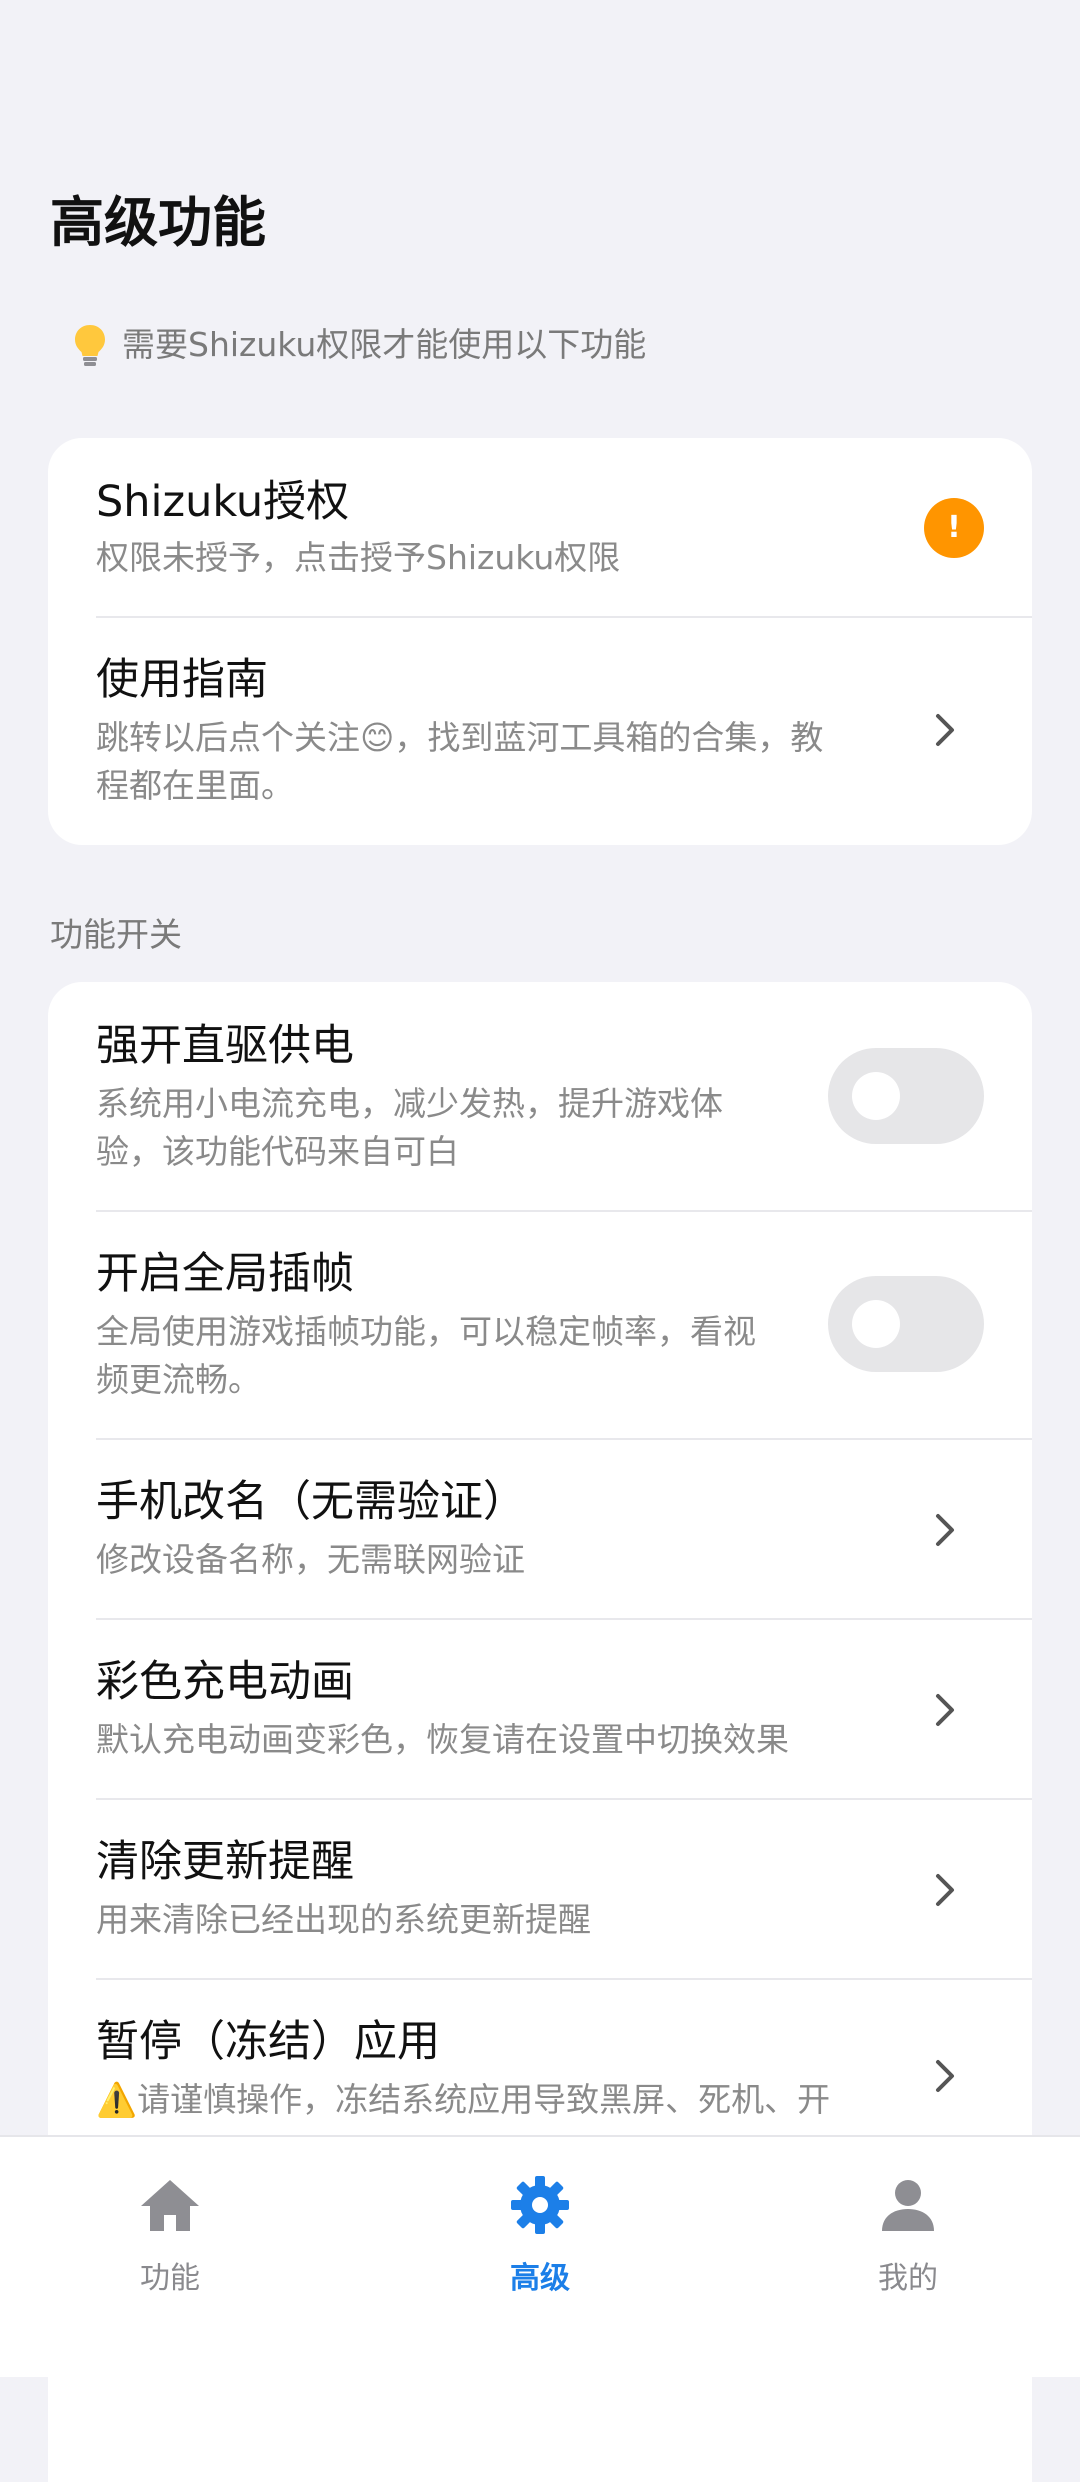  I want to click on bottom-nav: 功能 高级 我的, so click(540, 2256).